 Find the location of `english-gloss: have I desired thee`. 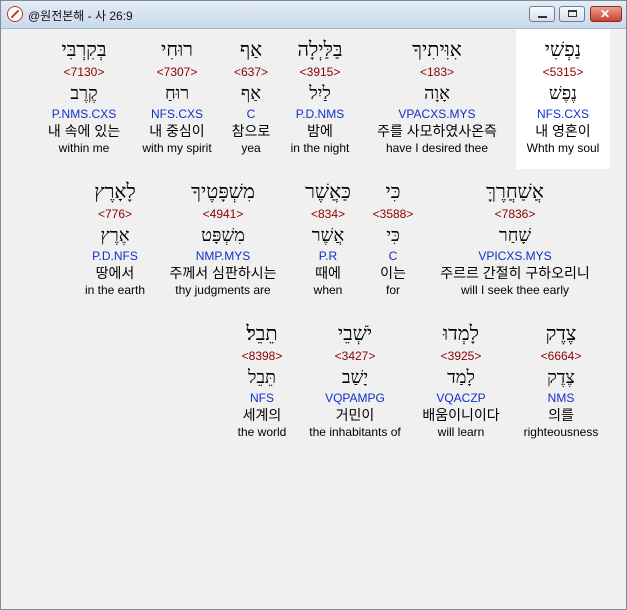

english-gloss: have I desired thee is located at coordinates (437, 148).